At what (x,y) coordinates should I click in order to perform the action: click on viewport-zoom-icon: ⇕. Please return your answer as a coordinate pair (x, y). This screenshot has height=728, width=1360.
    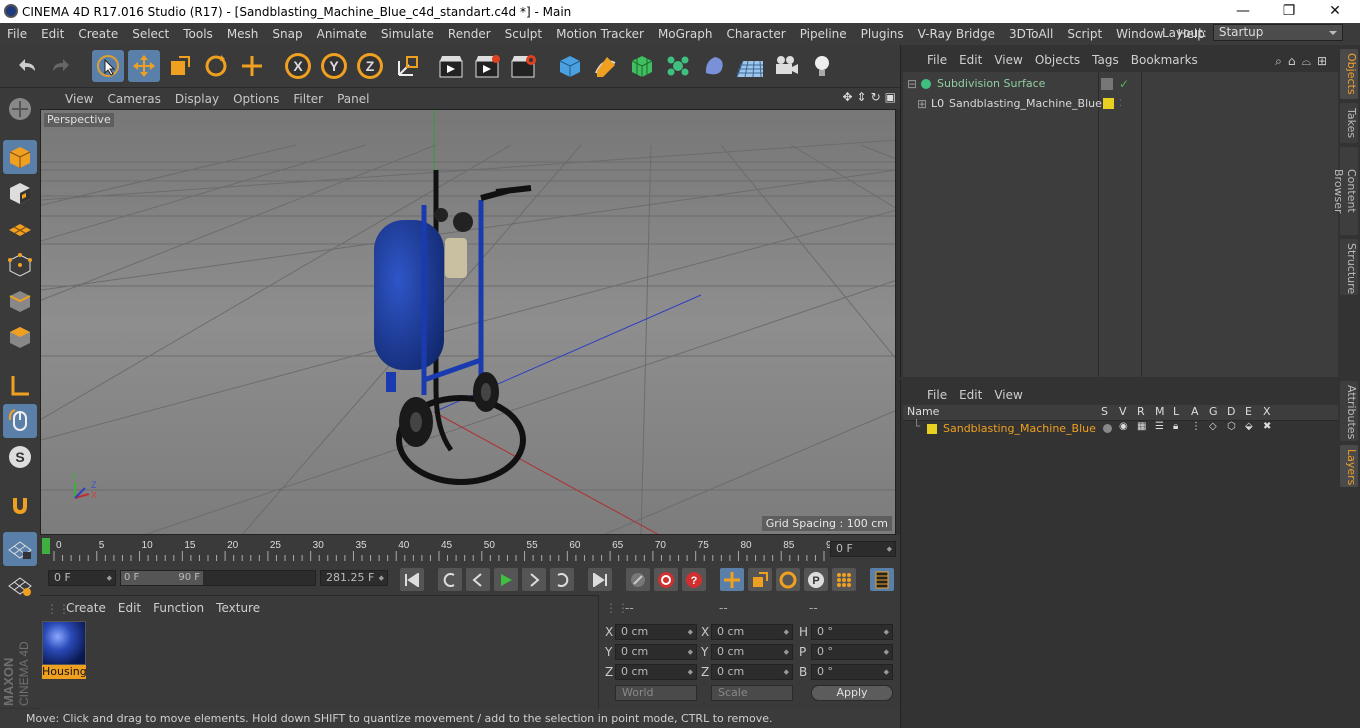
    Looking at the image, I should click on (862, 97).